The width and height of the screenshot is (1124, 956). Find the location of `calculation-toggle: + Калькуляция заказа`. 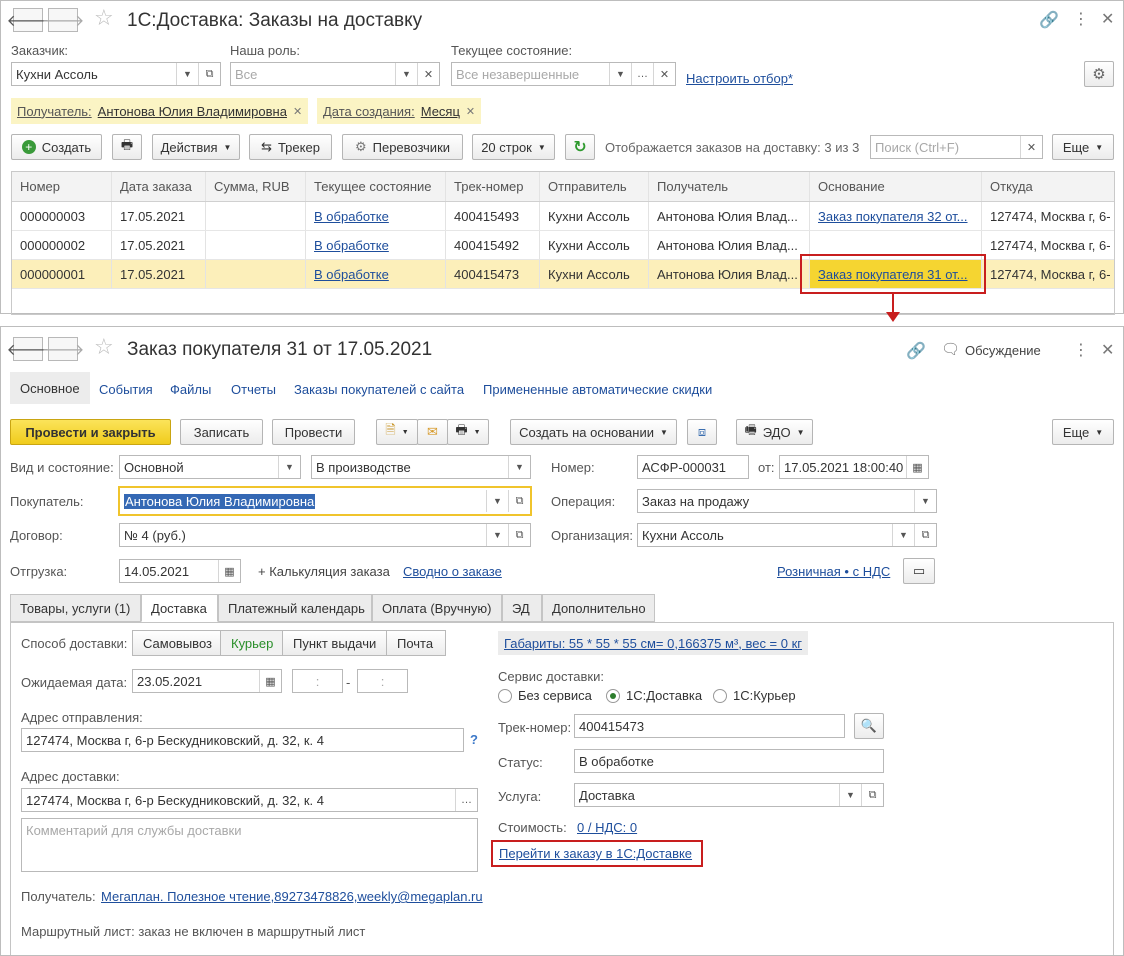

calculation-toggle: + Калькуляция заказа is located at coordinates (324, 571).